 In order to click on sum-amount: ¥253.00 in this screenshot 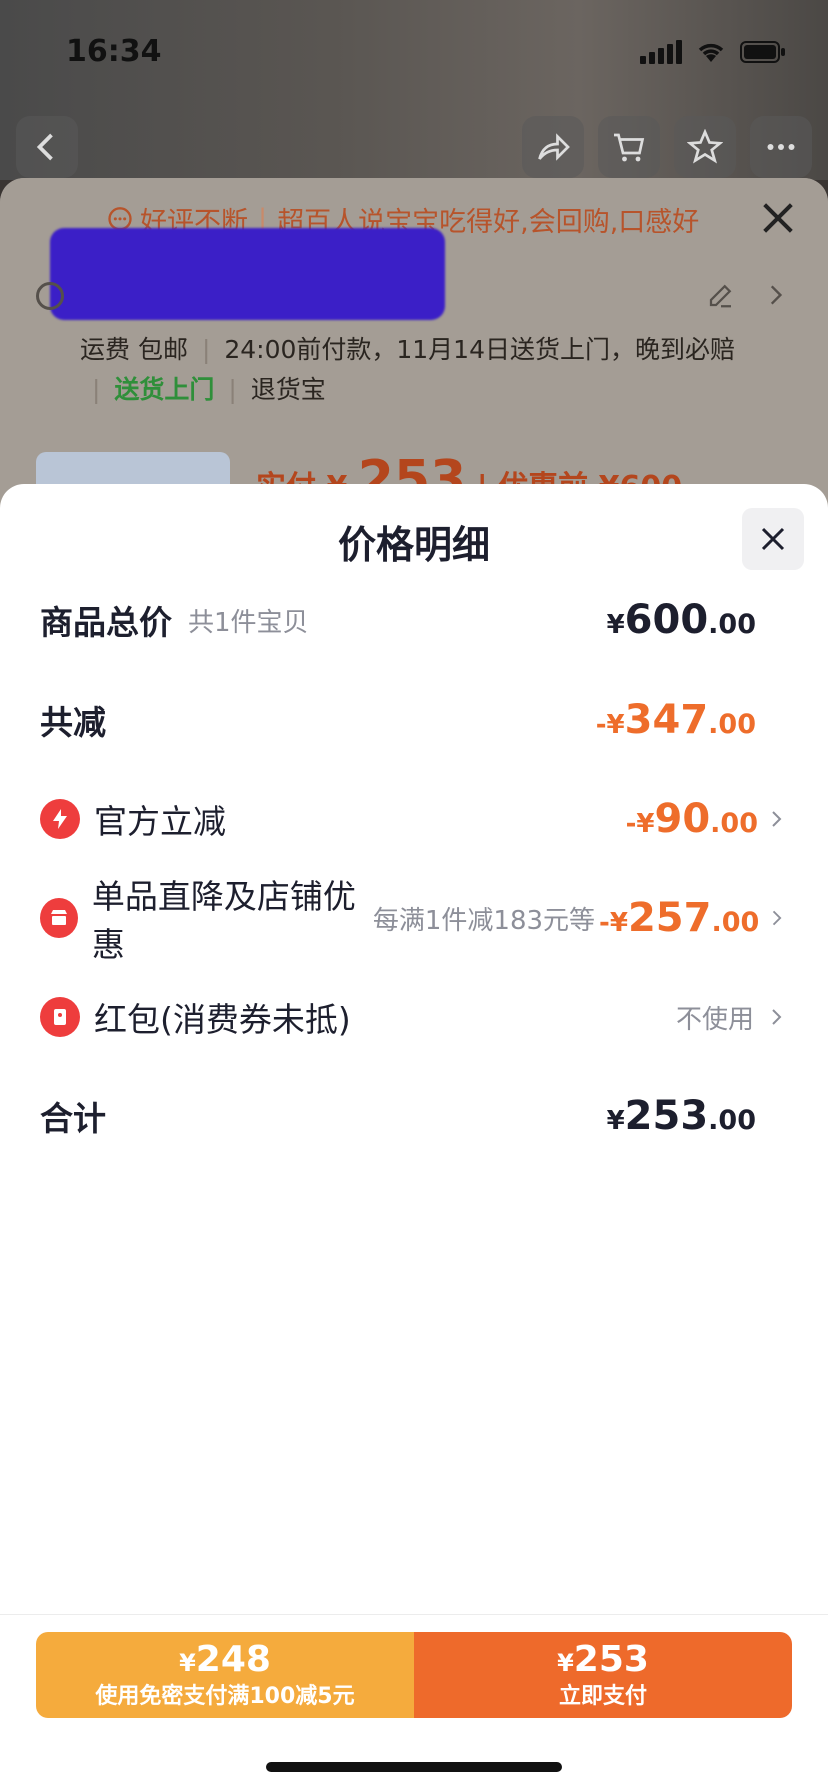, I will do `click(681, 1116)`.